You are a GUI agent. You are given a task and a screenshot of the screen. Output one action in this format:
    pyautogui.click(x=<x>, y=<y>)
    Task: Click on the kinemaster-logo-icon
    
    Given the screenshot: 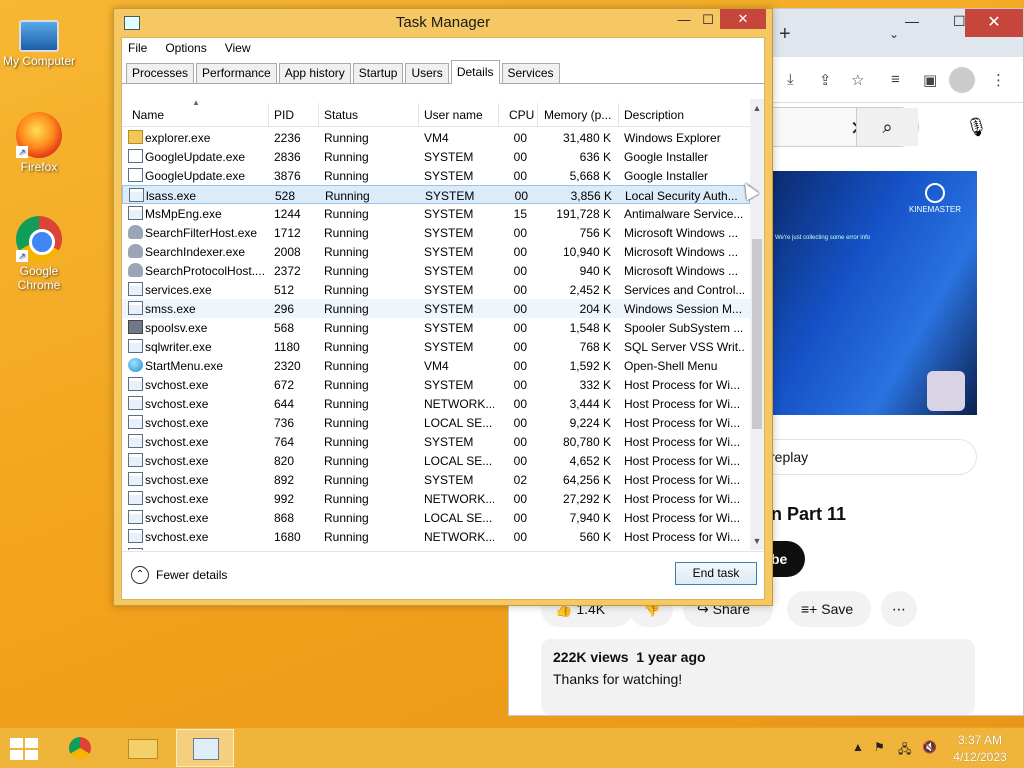 What is the action you would take?
    pyautogui.click(x=934, y=193)
    